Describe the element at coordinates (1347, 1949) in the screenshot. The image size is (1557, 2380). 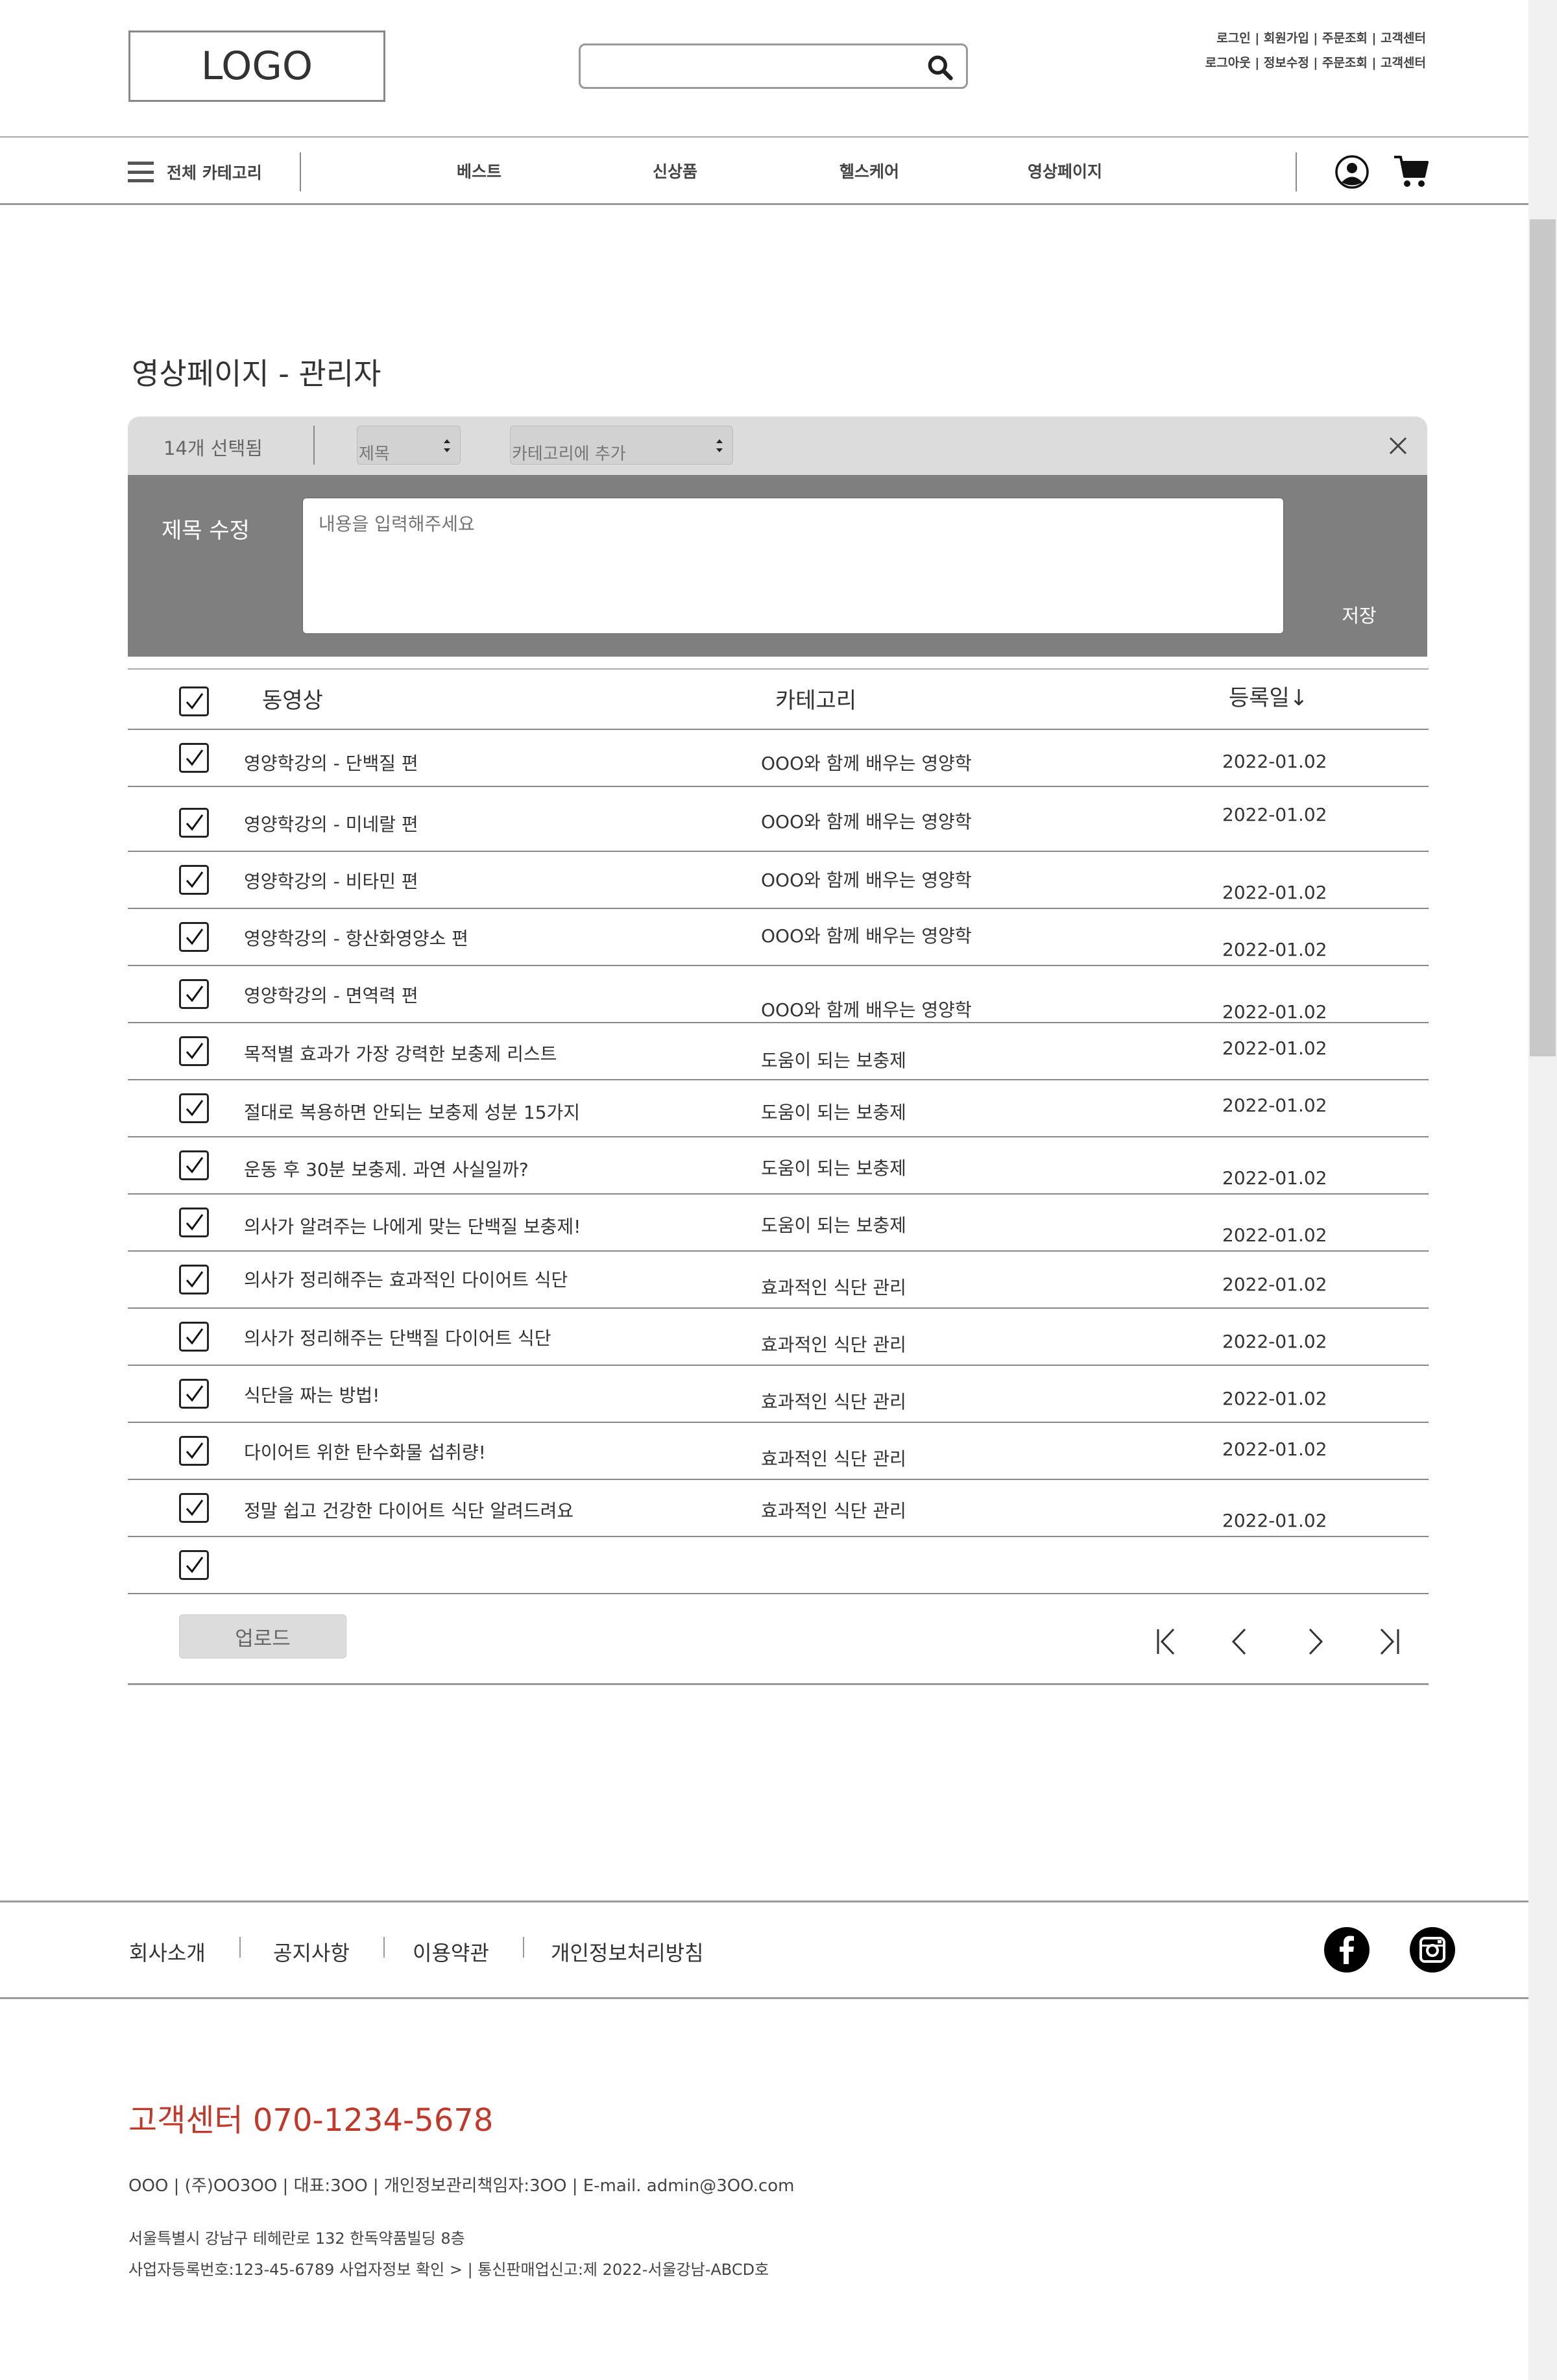
I see `facebook-icon` at that location.